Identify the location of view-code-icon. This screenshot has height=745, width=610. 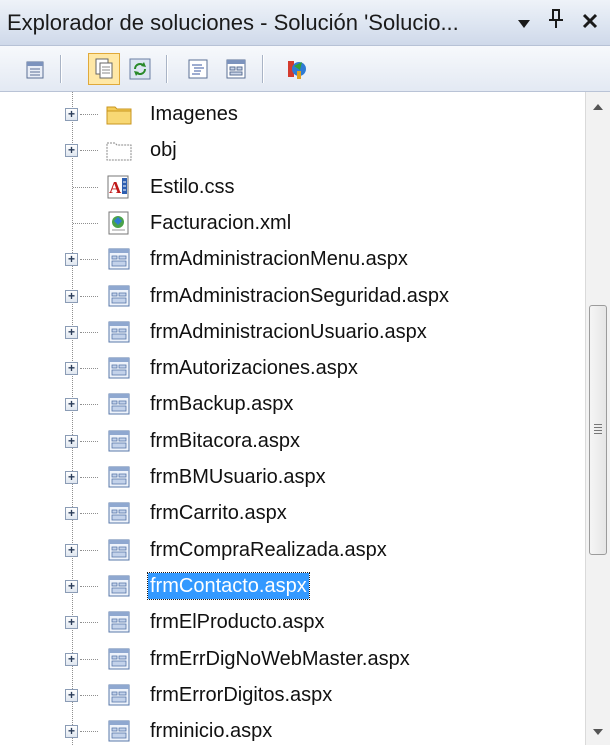
(198, 69).